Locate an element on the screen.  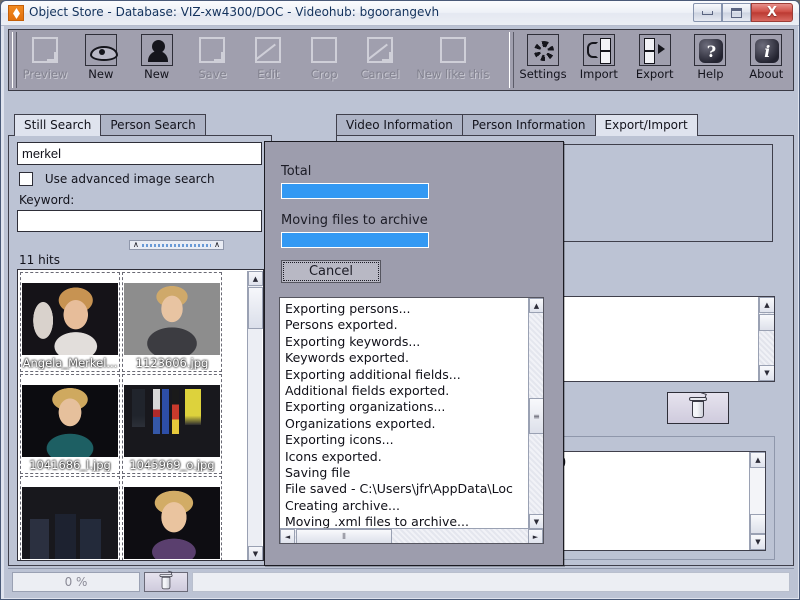
subtask-progress-fill is located at coordinates (355, 240).